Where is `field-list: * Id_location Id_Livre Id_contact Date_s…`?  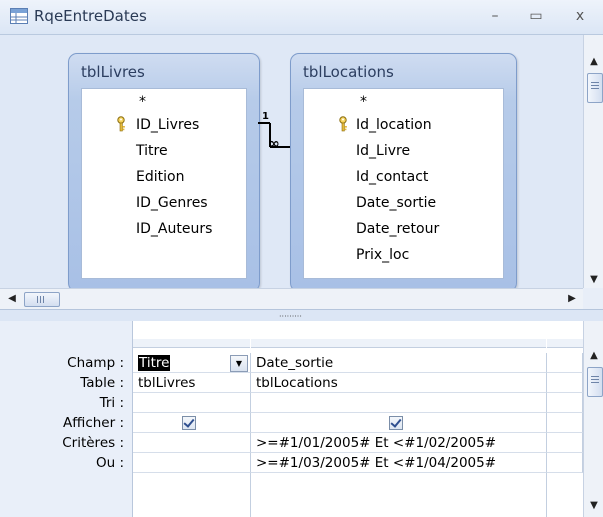
field-list: * Id_location Id_Livre Id_contact Date_s… is located at coordinates (403, 183).